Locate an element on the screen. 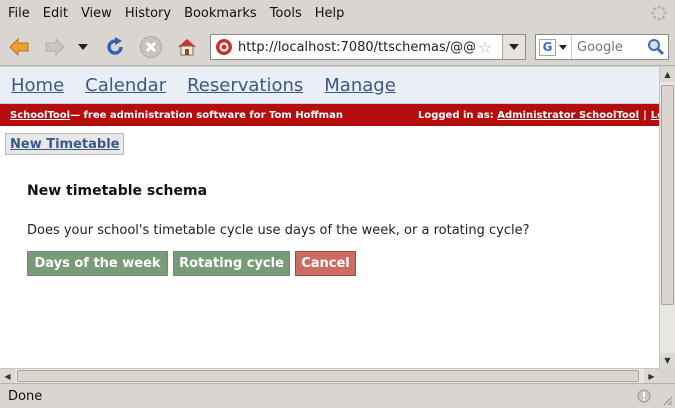  scroll-right-arrow-icon: ▶ is located at coordinates (651, 376).